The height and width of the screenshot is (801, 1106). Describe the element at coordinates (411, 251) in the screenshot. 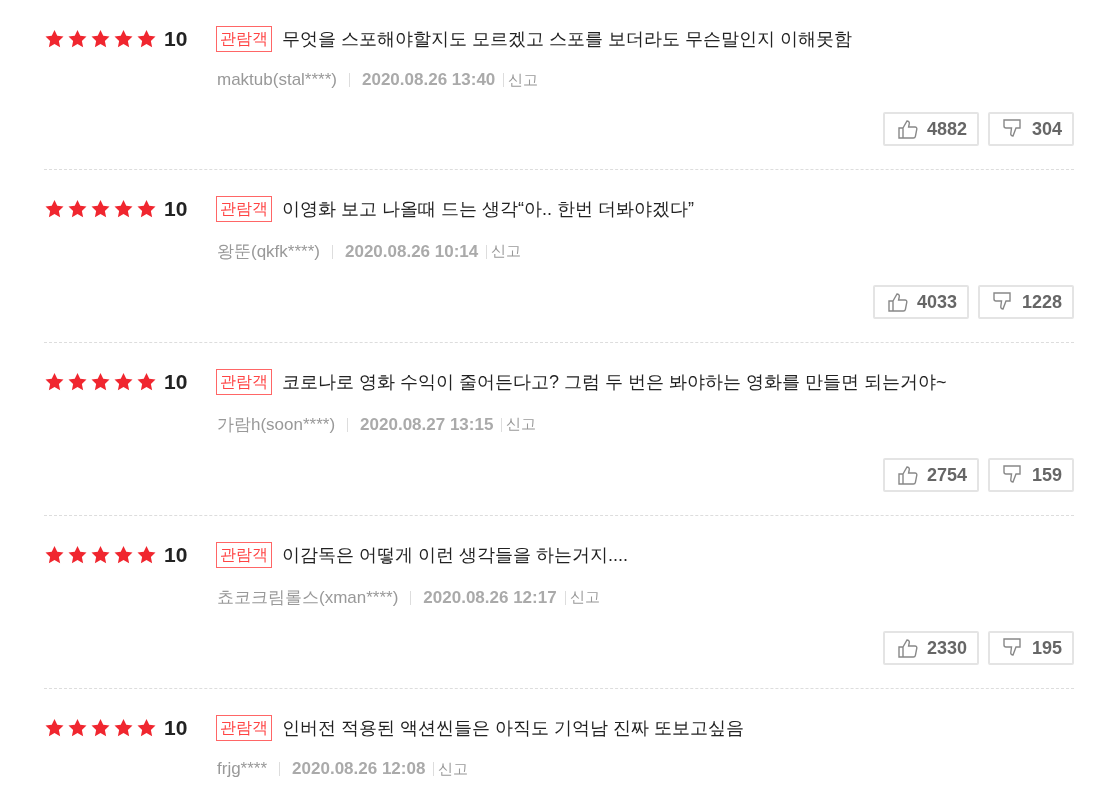

I see `review-date: 2020.08.26 10:14` at that location.